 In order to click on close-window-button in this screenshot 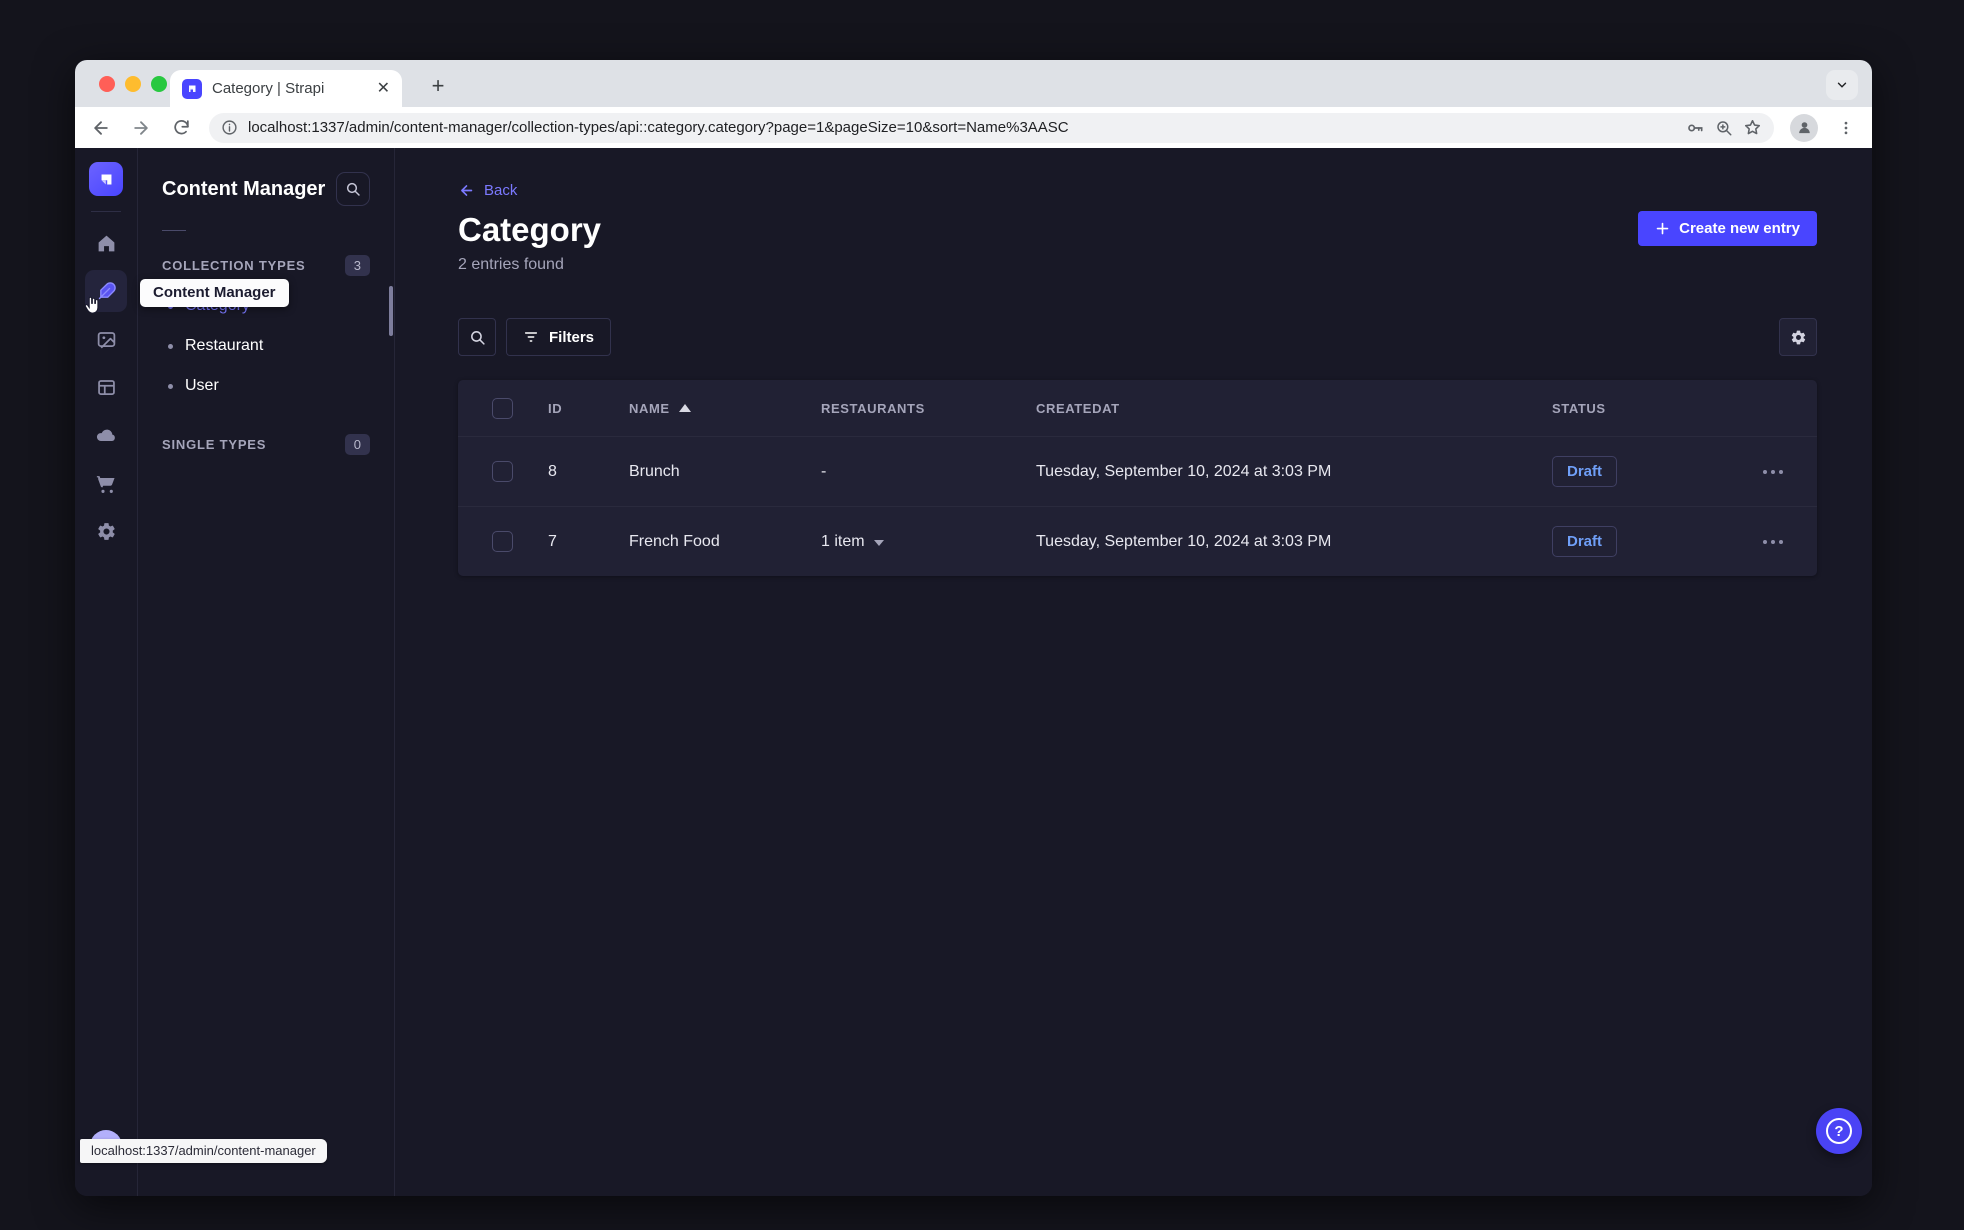, I will do `click(107, 84)`.